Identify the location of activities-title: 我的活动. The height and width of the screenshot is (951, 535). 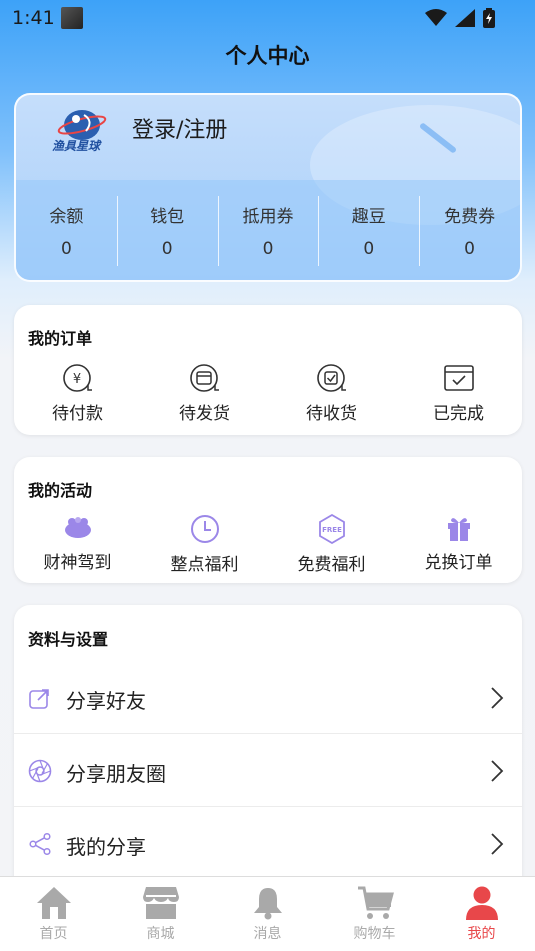
(60, 490).